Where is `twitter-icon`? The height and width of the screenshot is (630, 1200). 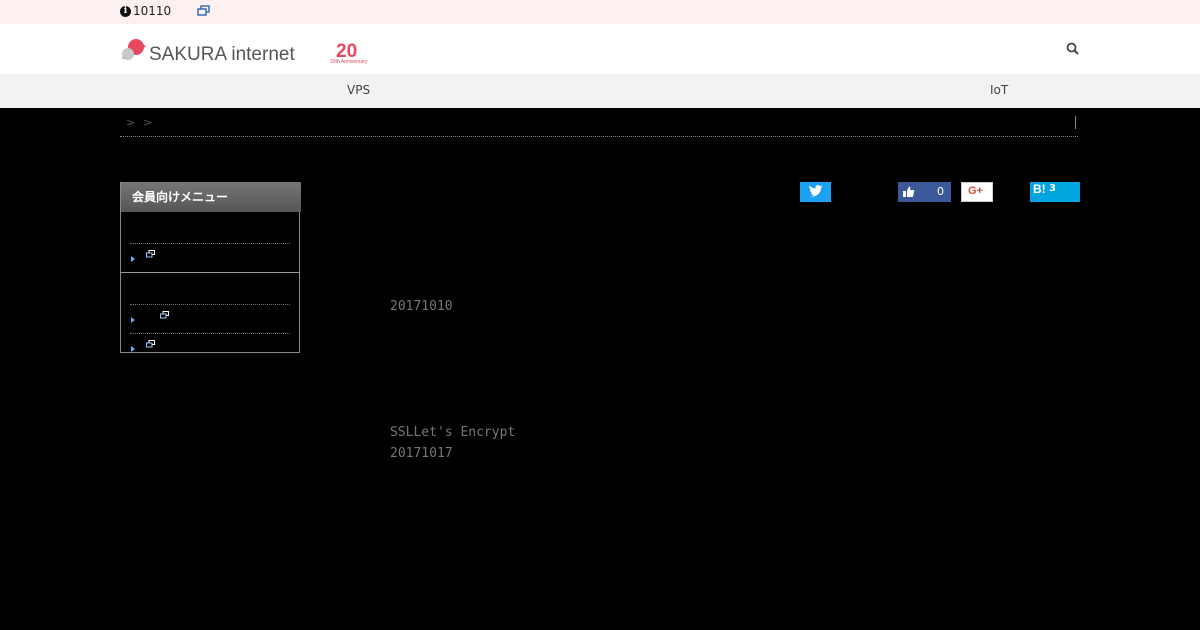
twitter-icon is located at coordinates (816, 191).